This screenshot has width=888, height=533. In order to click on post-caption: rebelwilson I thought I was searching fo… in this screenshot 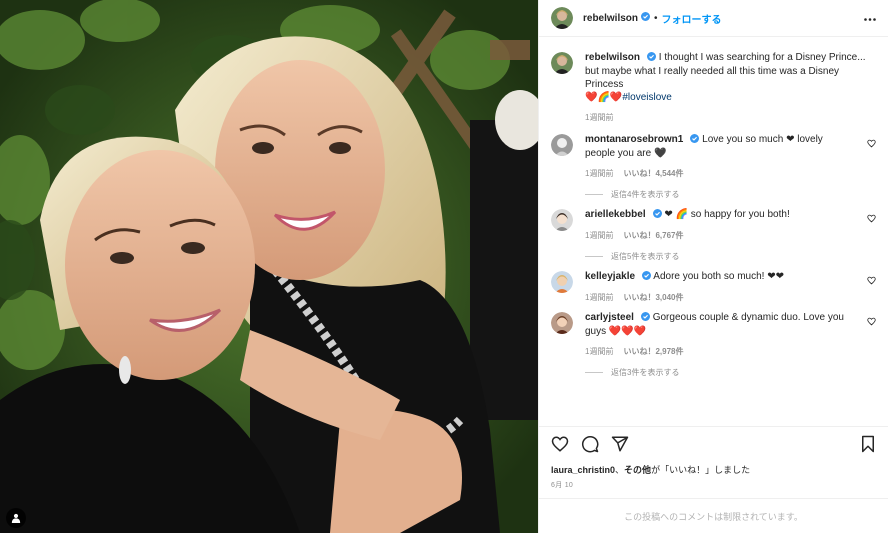, I will do `click(713, 87)`.